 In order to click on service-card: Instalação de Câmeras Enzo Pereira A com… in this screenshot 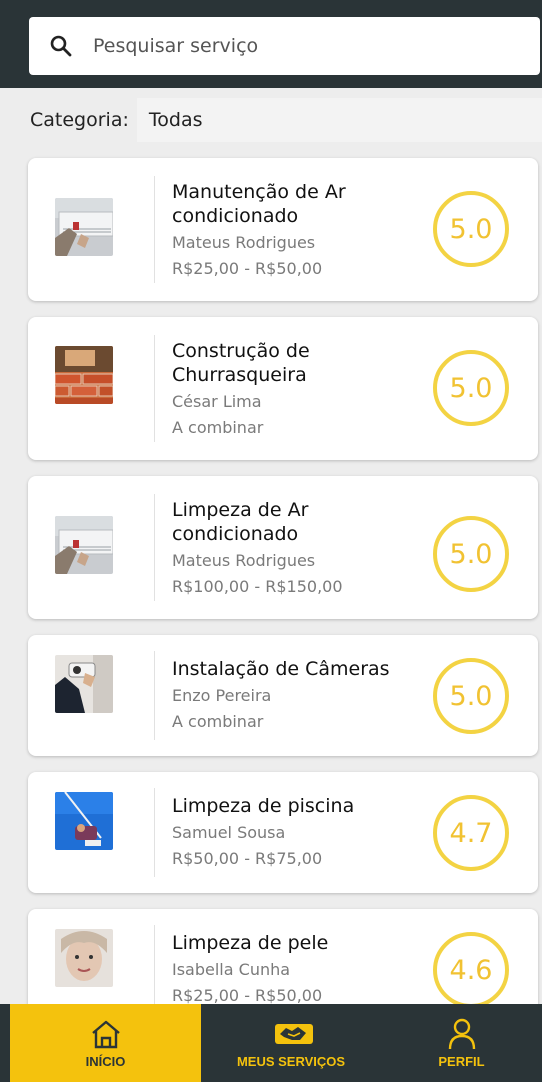, I will do `click(283, 695)`.